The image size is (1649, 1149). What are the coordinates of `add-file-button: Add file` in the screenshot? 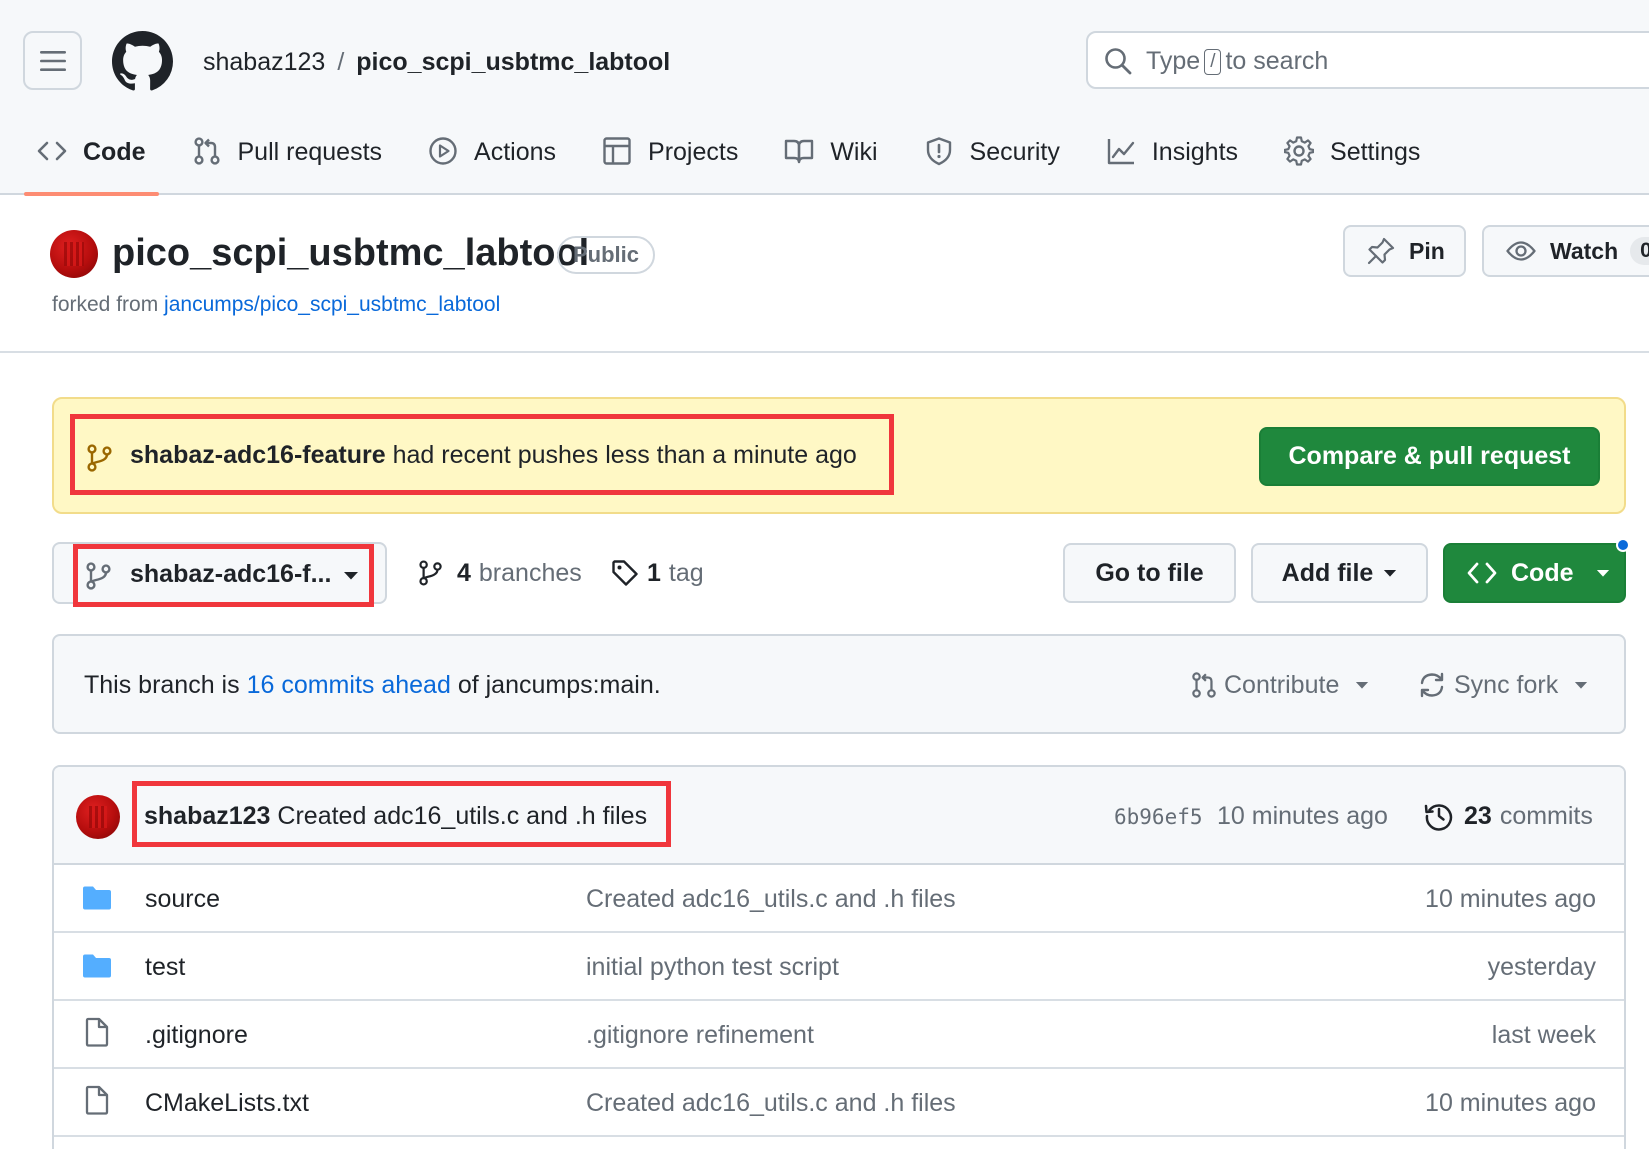 It's located at (1339, 573).